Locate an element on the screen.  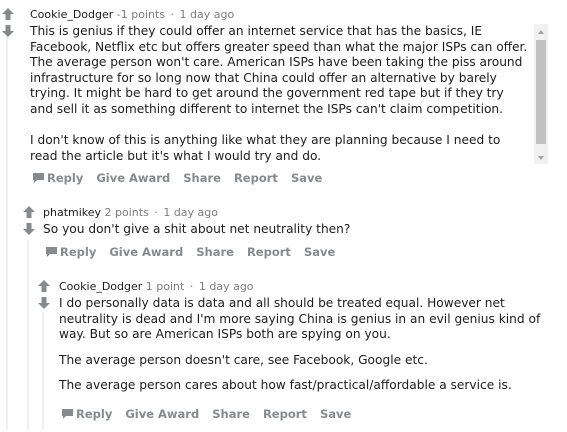
scroll-up-button is located at coordinates (541, 31).